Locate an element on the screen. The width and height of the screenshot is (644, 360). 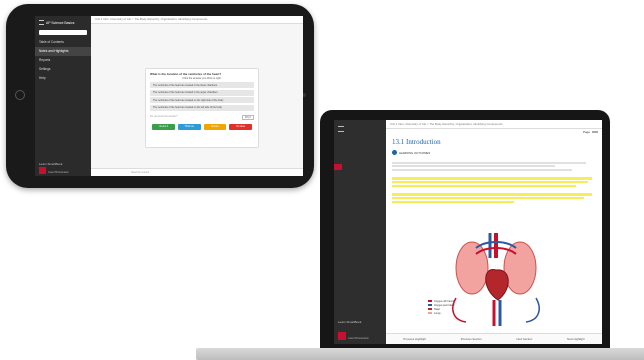
unsure-button: Unsure is located at coordinates (215, 127).